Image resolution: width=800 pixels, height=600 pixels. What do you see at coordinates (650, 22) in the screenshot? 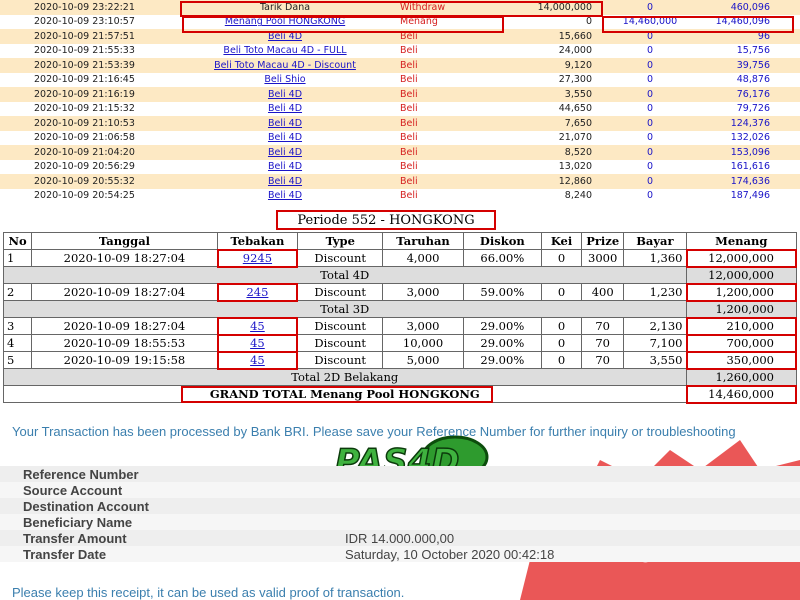
I see `ledger-credit: 14,460,000` at bounding box center [650, 22].